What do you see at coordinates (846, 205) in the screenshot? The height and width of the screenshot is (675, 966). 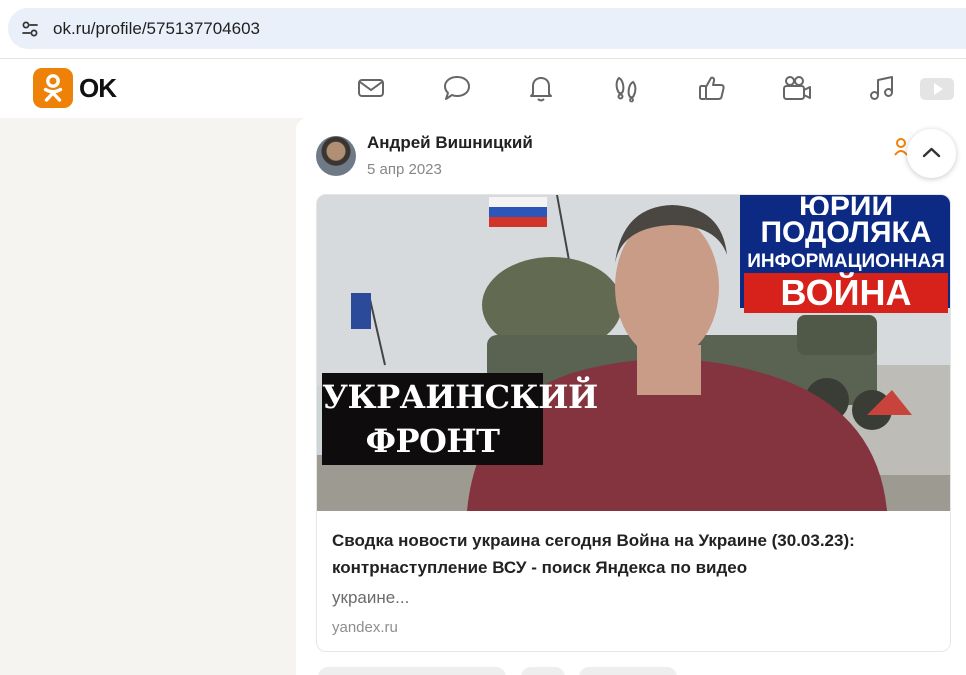 I see `thumbnail-caption-right-line: ЮРИЙ` at bounding box center [846, 205].